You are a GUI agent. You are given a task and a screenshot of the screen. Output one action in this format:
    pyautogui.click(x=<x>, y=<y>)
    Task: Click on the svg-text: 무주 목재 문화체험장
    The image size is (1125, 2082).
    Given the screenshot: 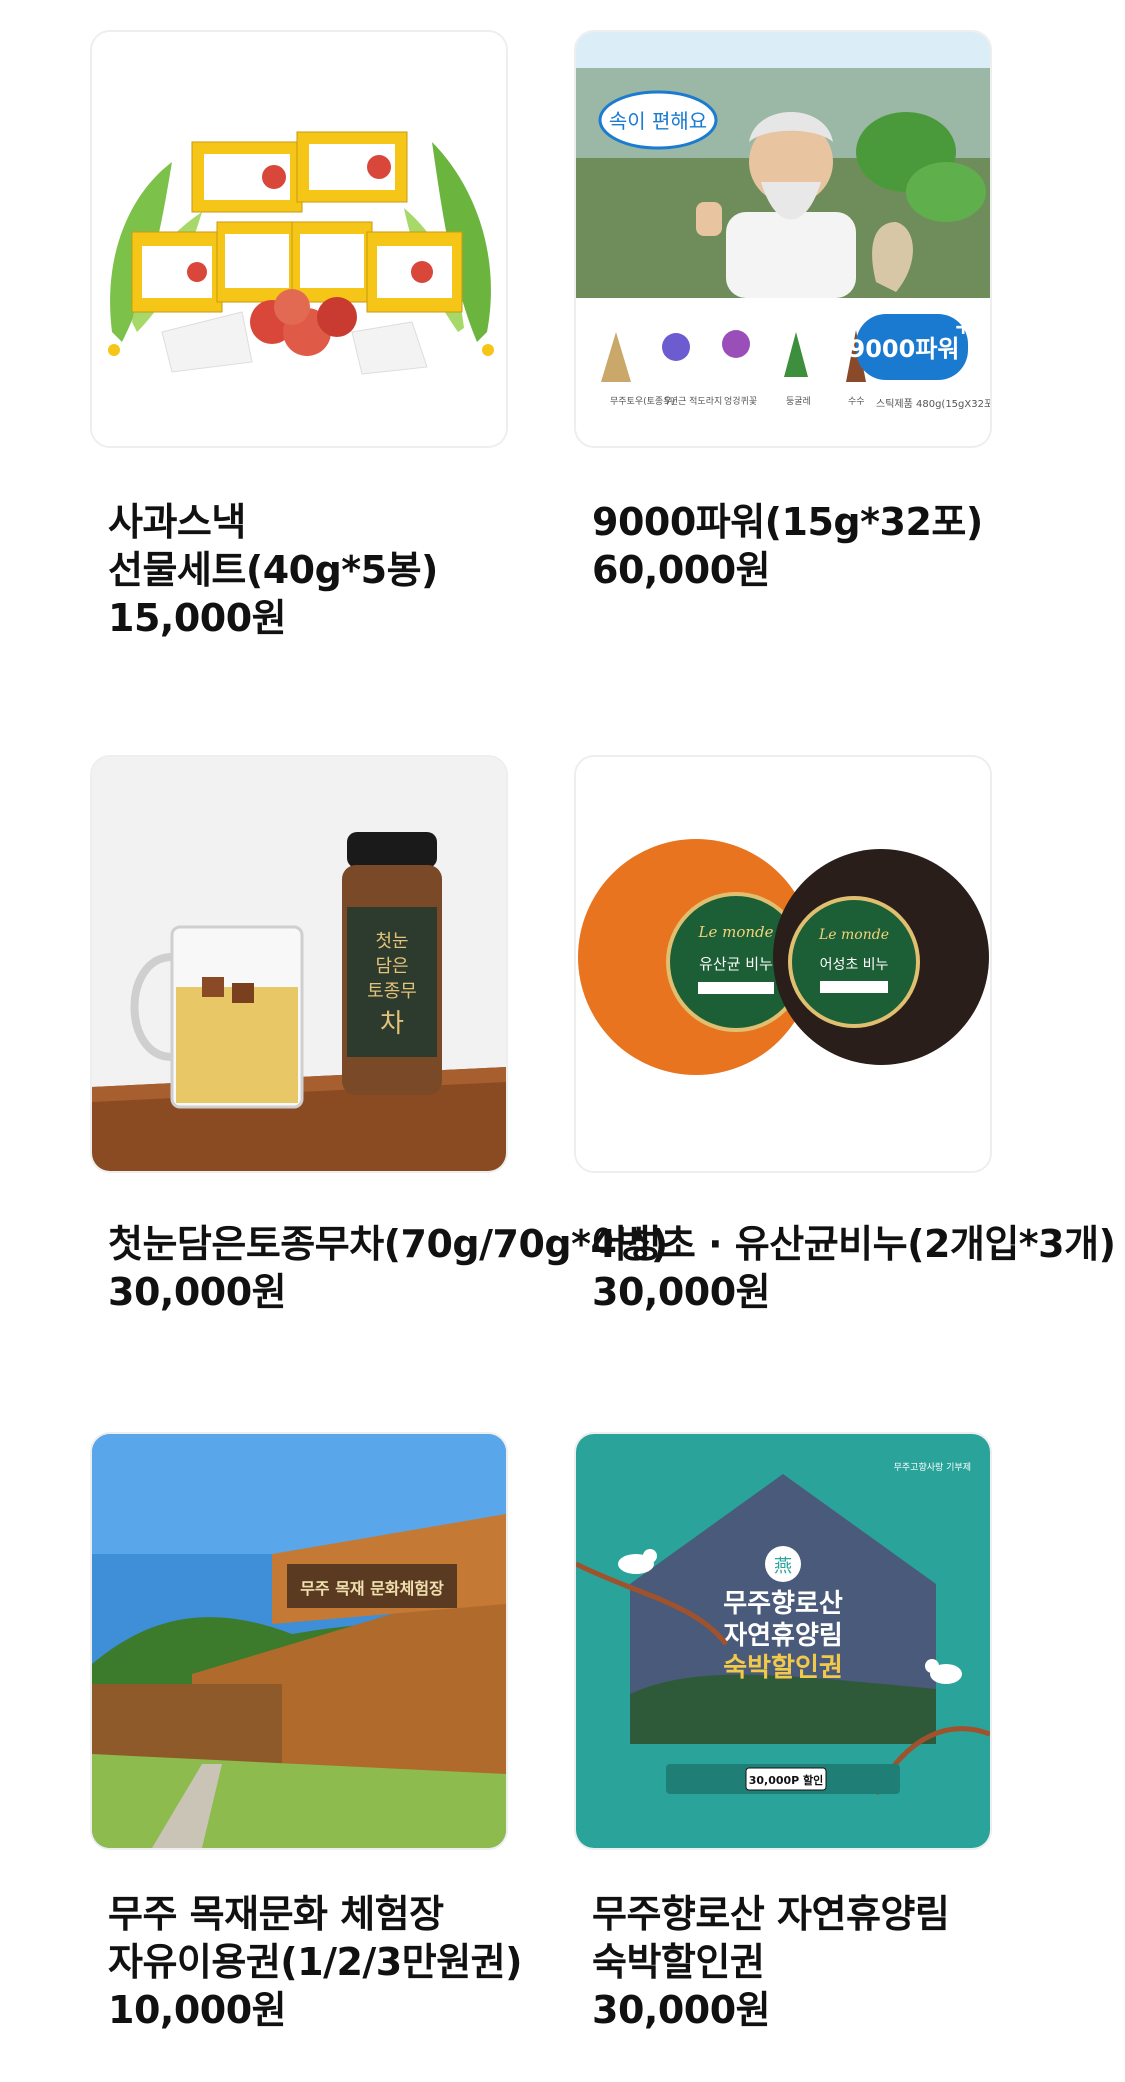 What is the action you would take?
    pyautogui.click(x=372, y=1588)
    